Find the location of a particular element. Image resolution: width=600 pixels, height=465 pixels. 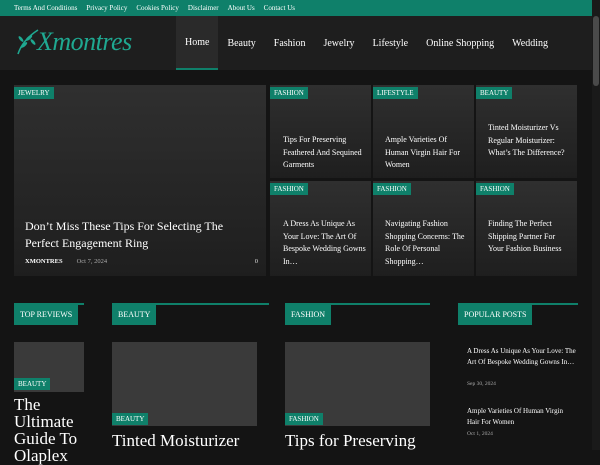

nav-home: Home is located at coordinates (197, 43).